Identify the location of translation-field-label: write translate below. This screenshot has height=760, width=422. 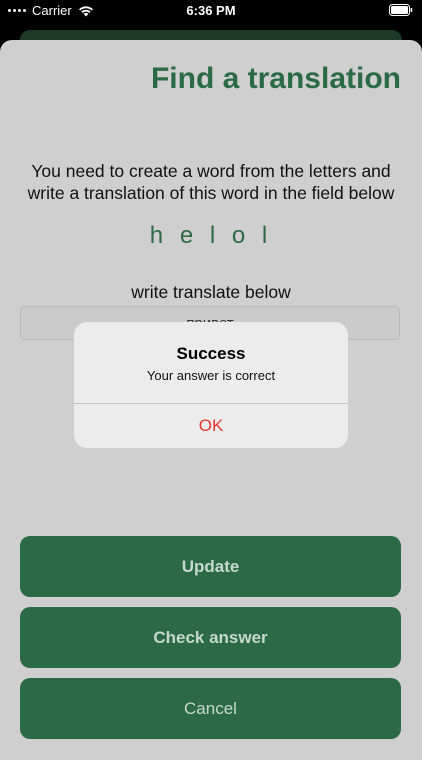
(211, 292).